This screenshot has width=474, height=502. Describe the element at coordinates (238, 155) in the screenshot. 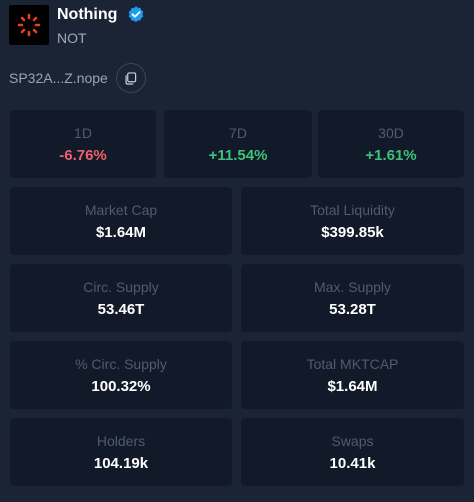

I see `change-value: +11.54%` at that location.